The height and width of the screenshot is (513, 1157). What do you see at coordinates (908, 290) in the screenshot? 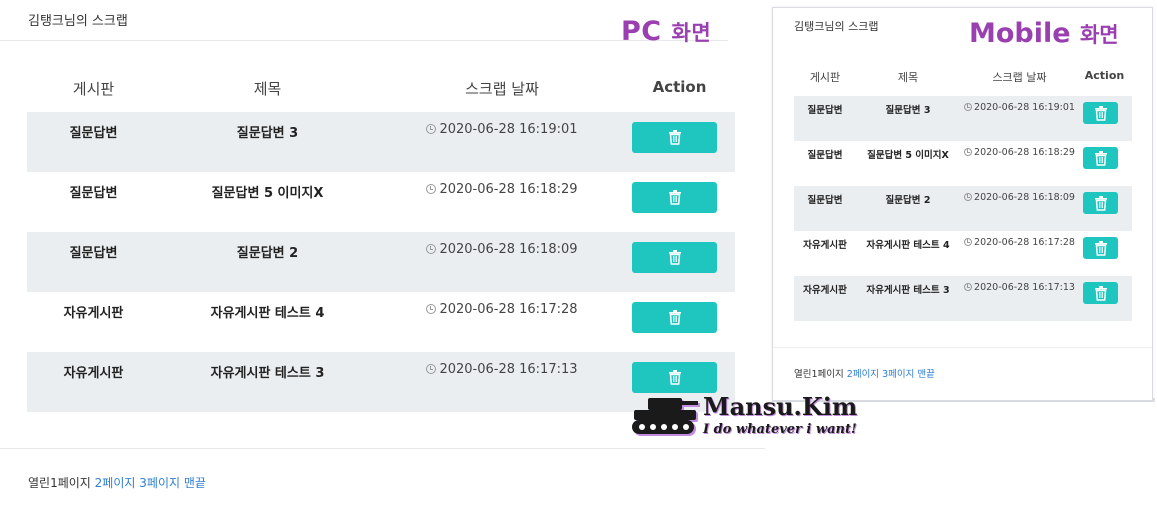
I see `row-title: 자유게시판 테스트 3` at bounding box center [908, 290].